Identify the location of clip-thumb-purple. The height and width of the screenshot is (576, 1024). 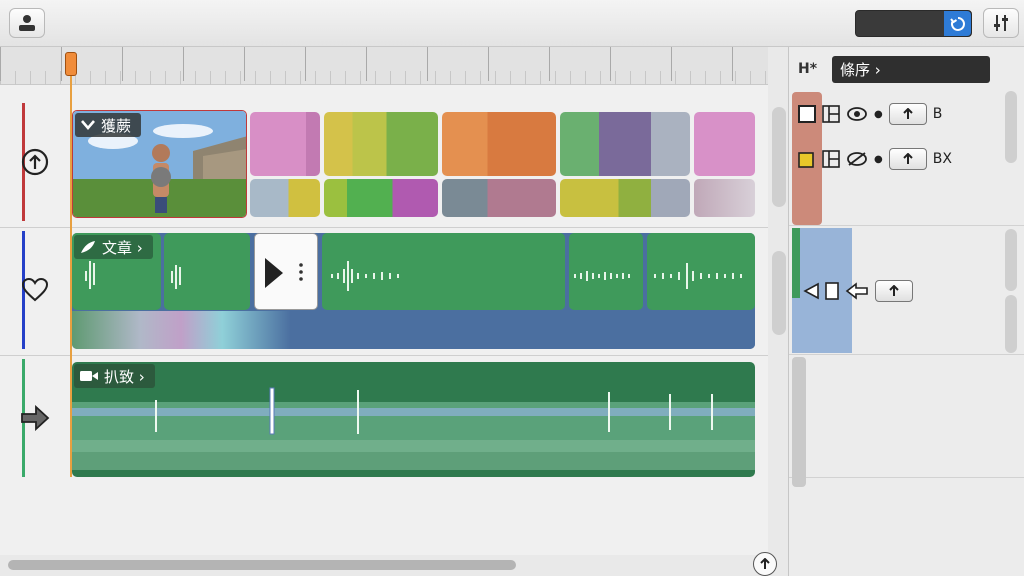
(625, 144).